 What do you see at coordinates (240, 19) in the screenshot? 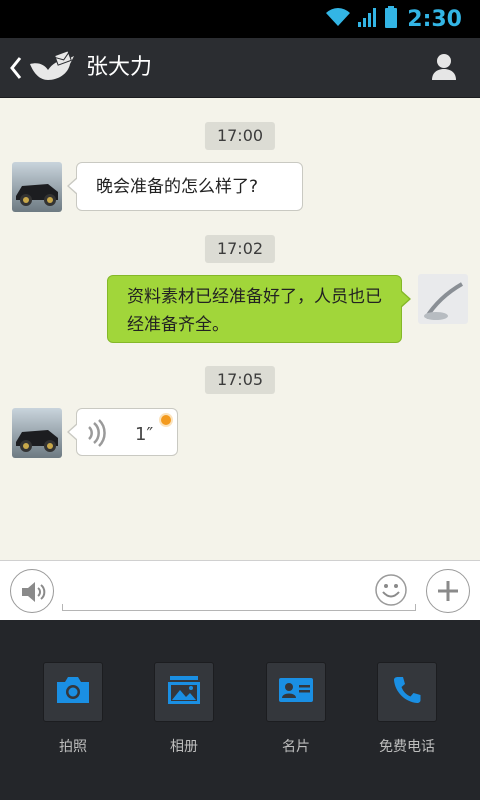
I see `status-bar: 2:30` at bounding box center [240, 19].